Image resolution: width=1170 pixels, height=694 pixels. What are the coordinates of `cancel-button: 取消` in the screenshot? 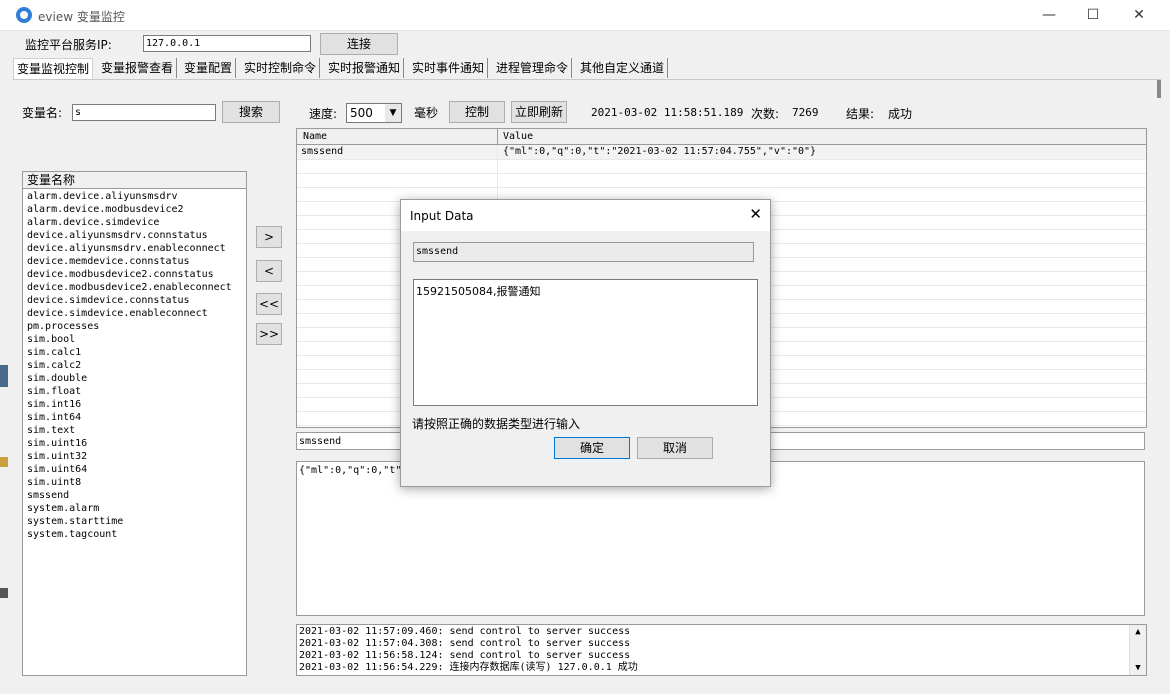 It's located at (675, 448).